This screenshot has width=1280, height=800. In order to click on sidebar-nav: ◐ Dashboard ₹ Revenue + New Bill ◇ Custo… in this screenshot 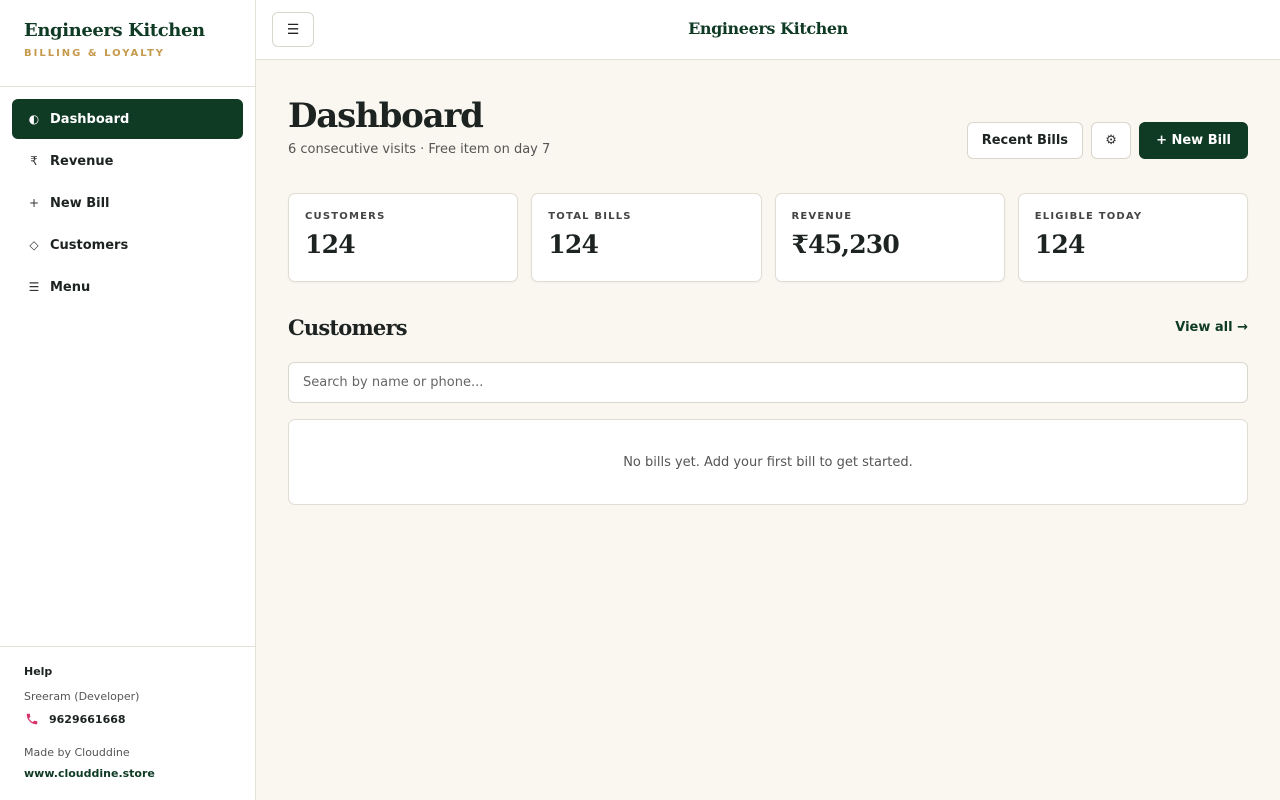, I will do `click(127, 197)`.